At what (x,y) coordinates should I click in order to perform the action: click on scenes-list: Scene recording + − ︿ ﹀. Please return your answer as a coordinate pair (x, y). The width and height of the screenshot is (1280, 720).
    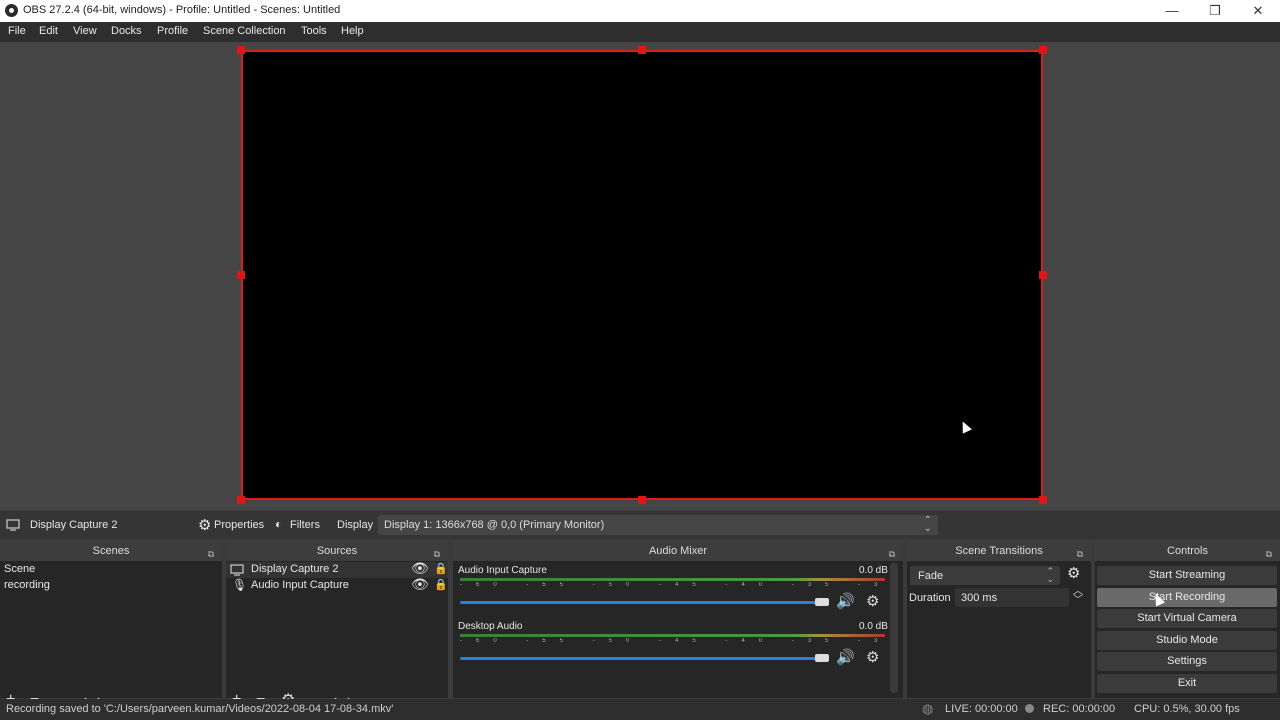
    Looking at the image, I should click on (111, 638).